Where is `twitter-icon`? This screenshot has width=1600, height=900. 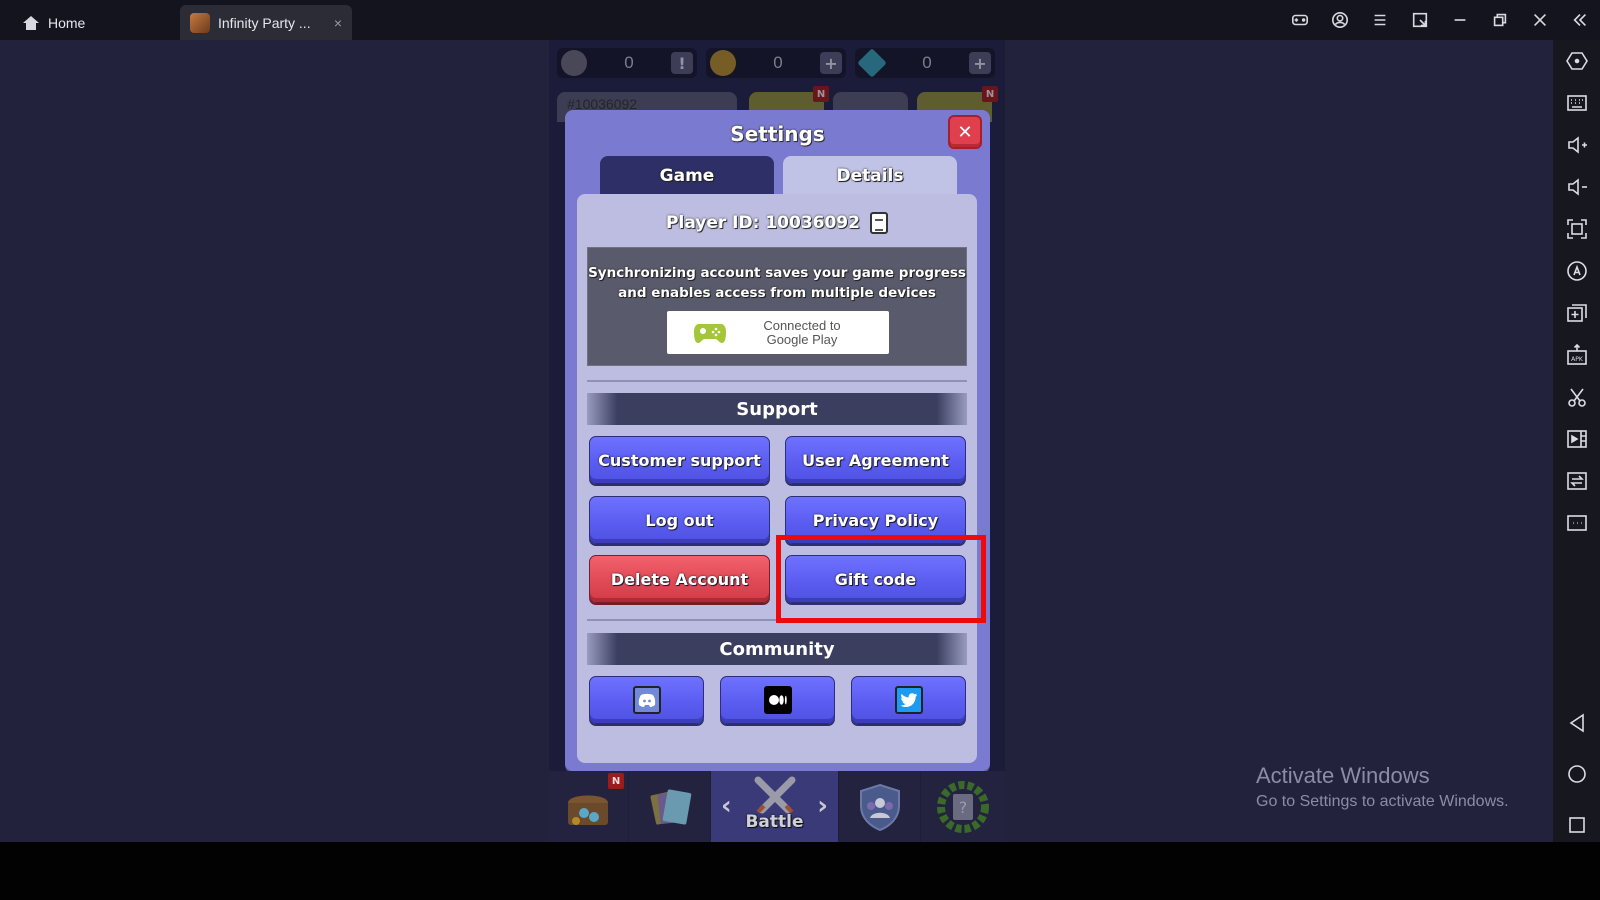 twitter-icon is located at coordinates (908, 700).